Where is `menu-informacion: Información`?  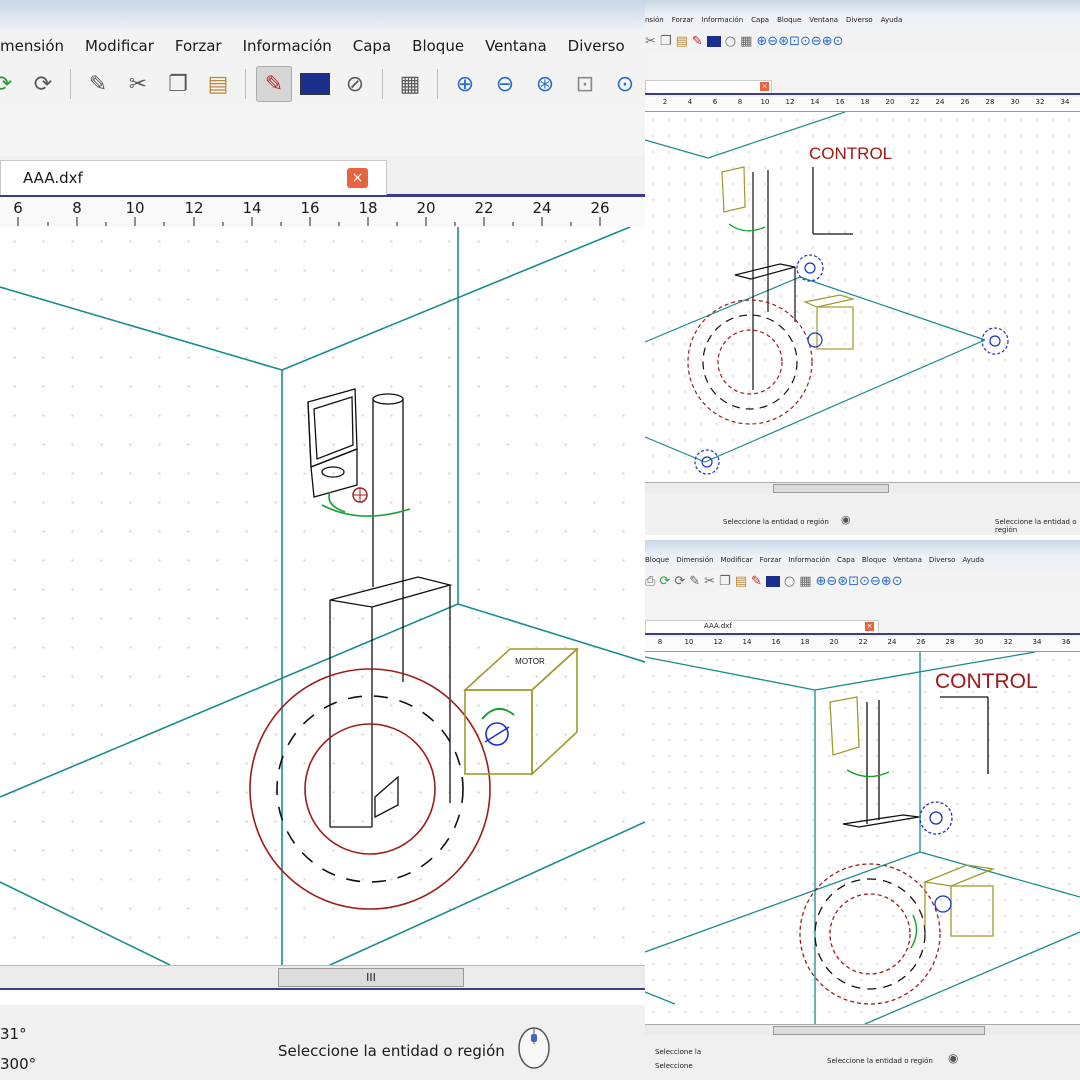
menu-informacion: Información is located at coordinates (287, 46).